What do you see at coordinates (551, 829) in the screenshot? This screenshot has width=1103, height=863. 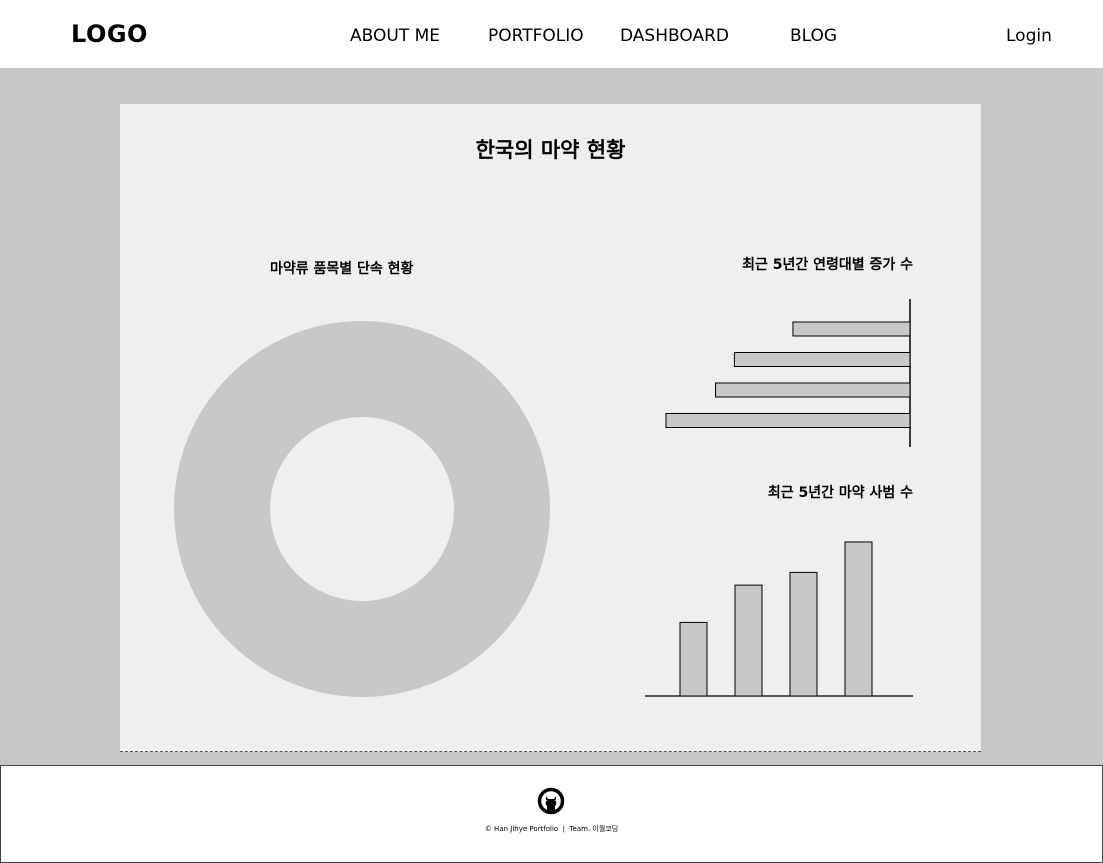 I see `footer-text: © Han Jihye Portfolio | Team. 이월코딩` at bounding box center [551, 829].